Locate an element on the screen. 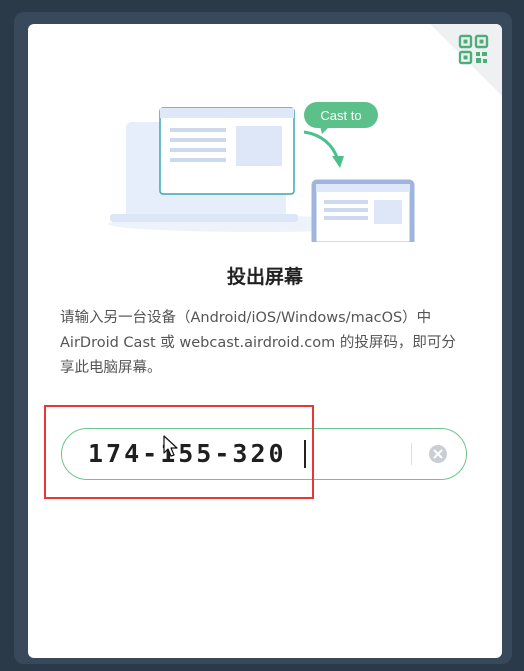 The height and width of the screenshot is (671, 524). mouse-pointer-icon is located at coordinates (170, 446).